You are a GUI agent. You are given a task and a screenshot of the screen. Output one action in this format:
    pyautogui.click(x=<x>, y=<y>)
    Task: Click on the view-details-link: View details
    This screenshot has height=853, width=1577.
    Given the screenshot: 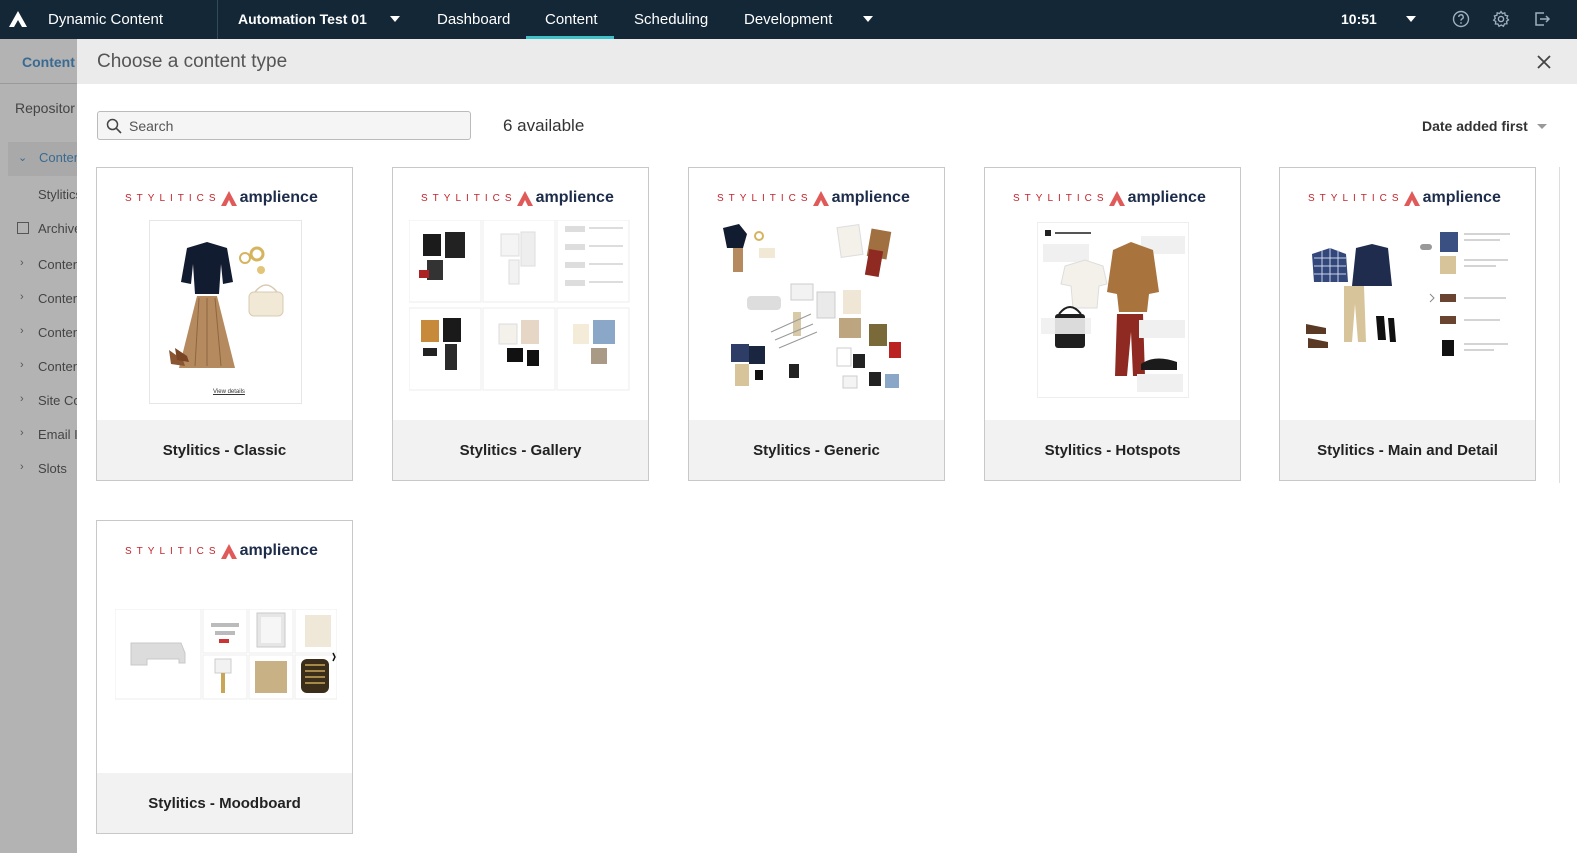 What is the action you would take?
    pyautogui.click(x=229, y=392)
    